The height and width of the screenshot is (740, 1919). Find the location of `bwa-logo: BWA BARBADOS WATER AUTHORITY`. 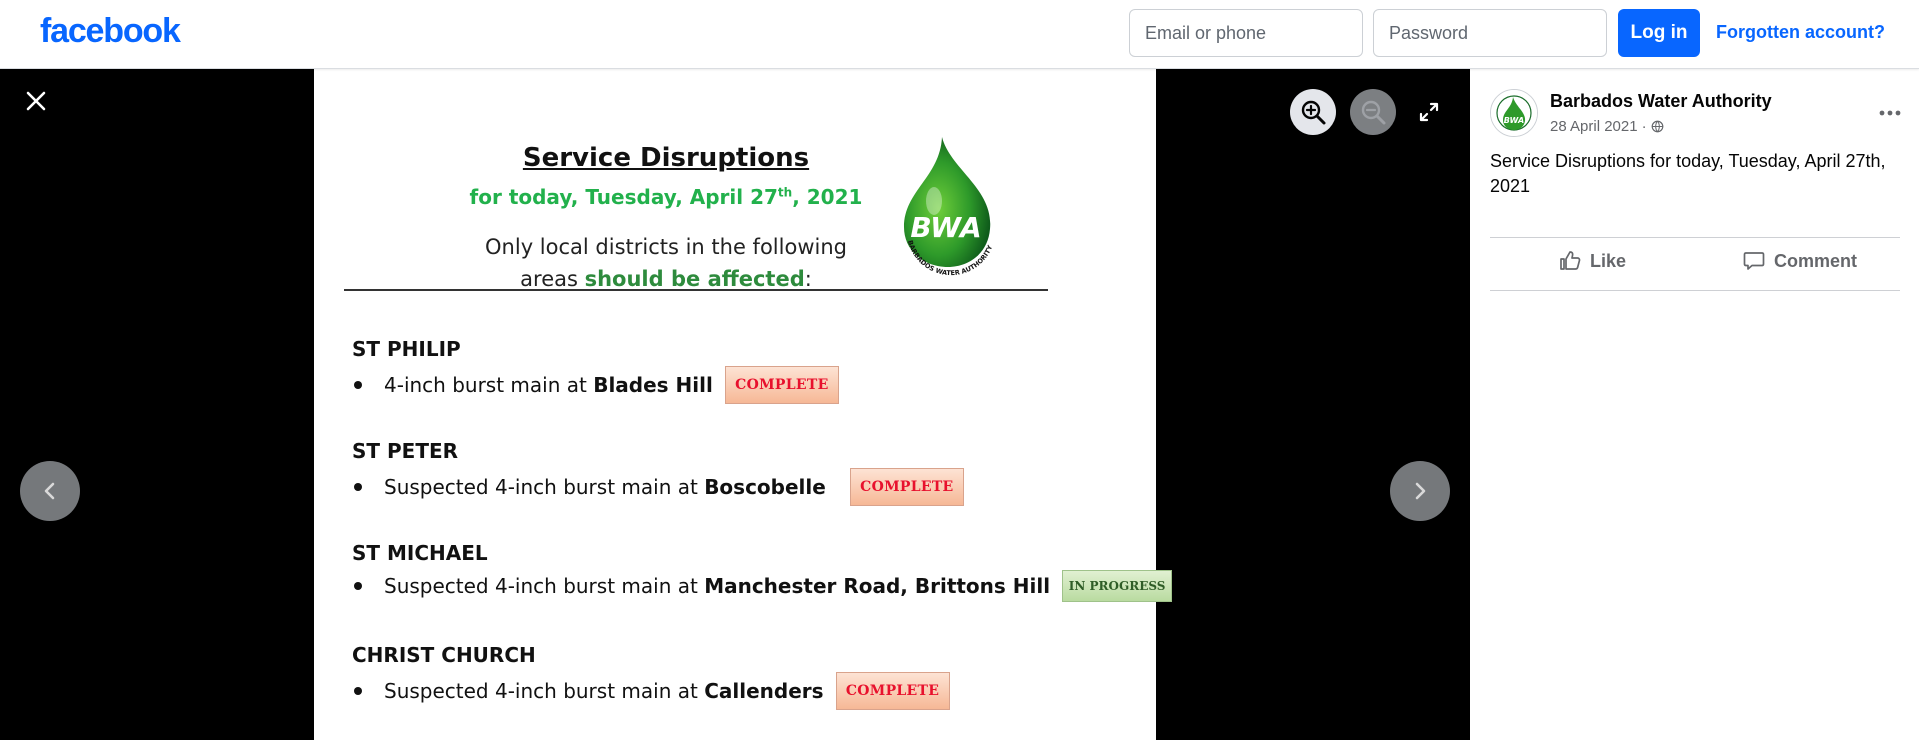

bwa-logo: BWA BARBADOS WATER AUTHORITY is located at coordinates (949, 207).